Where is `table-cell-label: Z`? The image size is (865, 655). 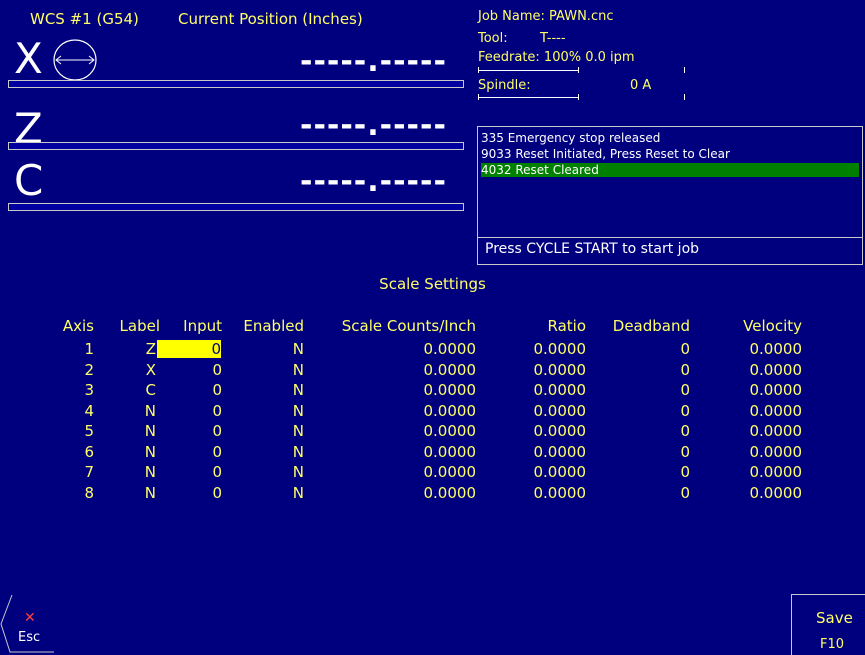 table-cell-label: Z is located at coordinates (151, 349).